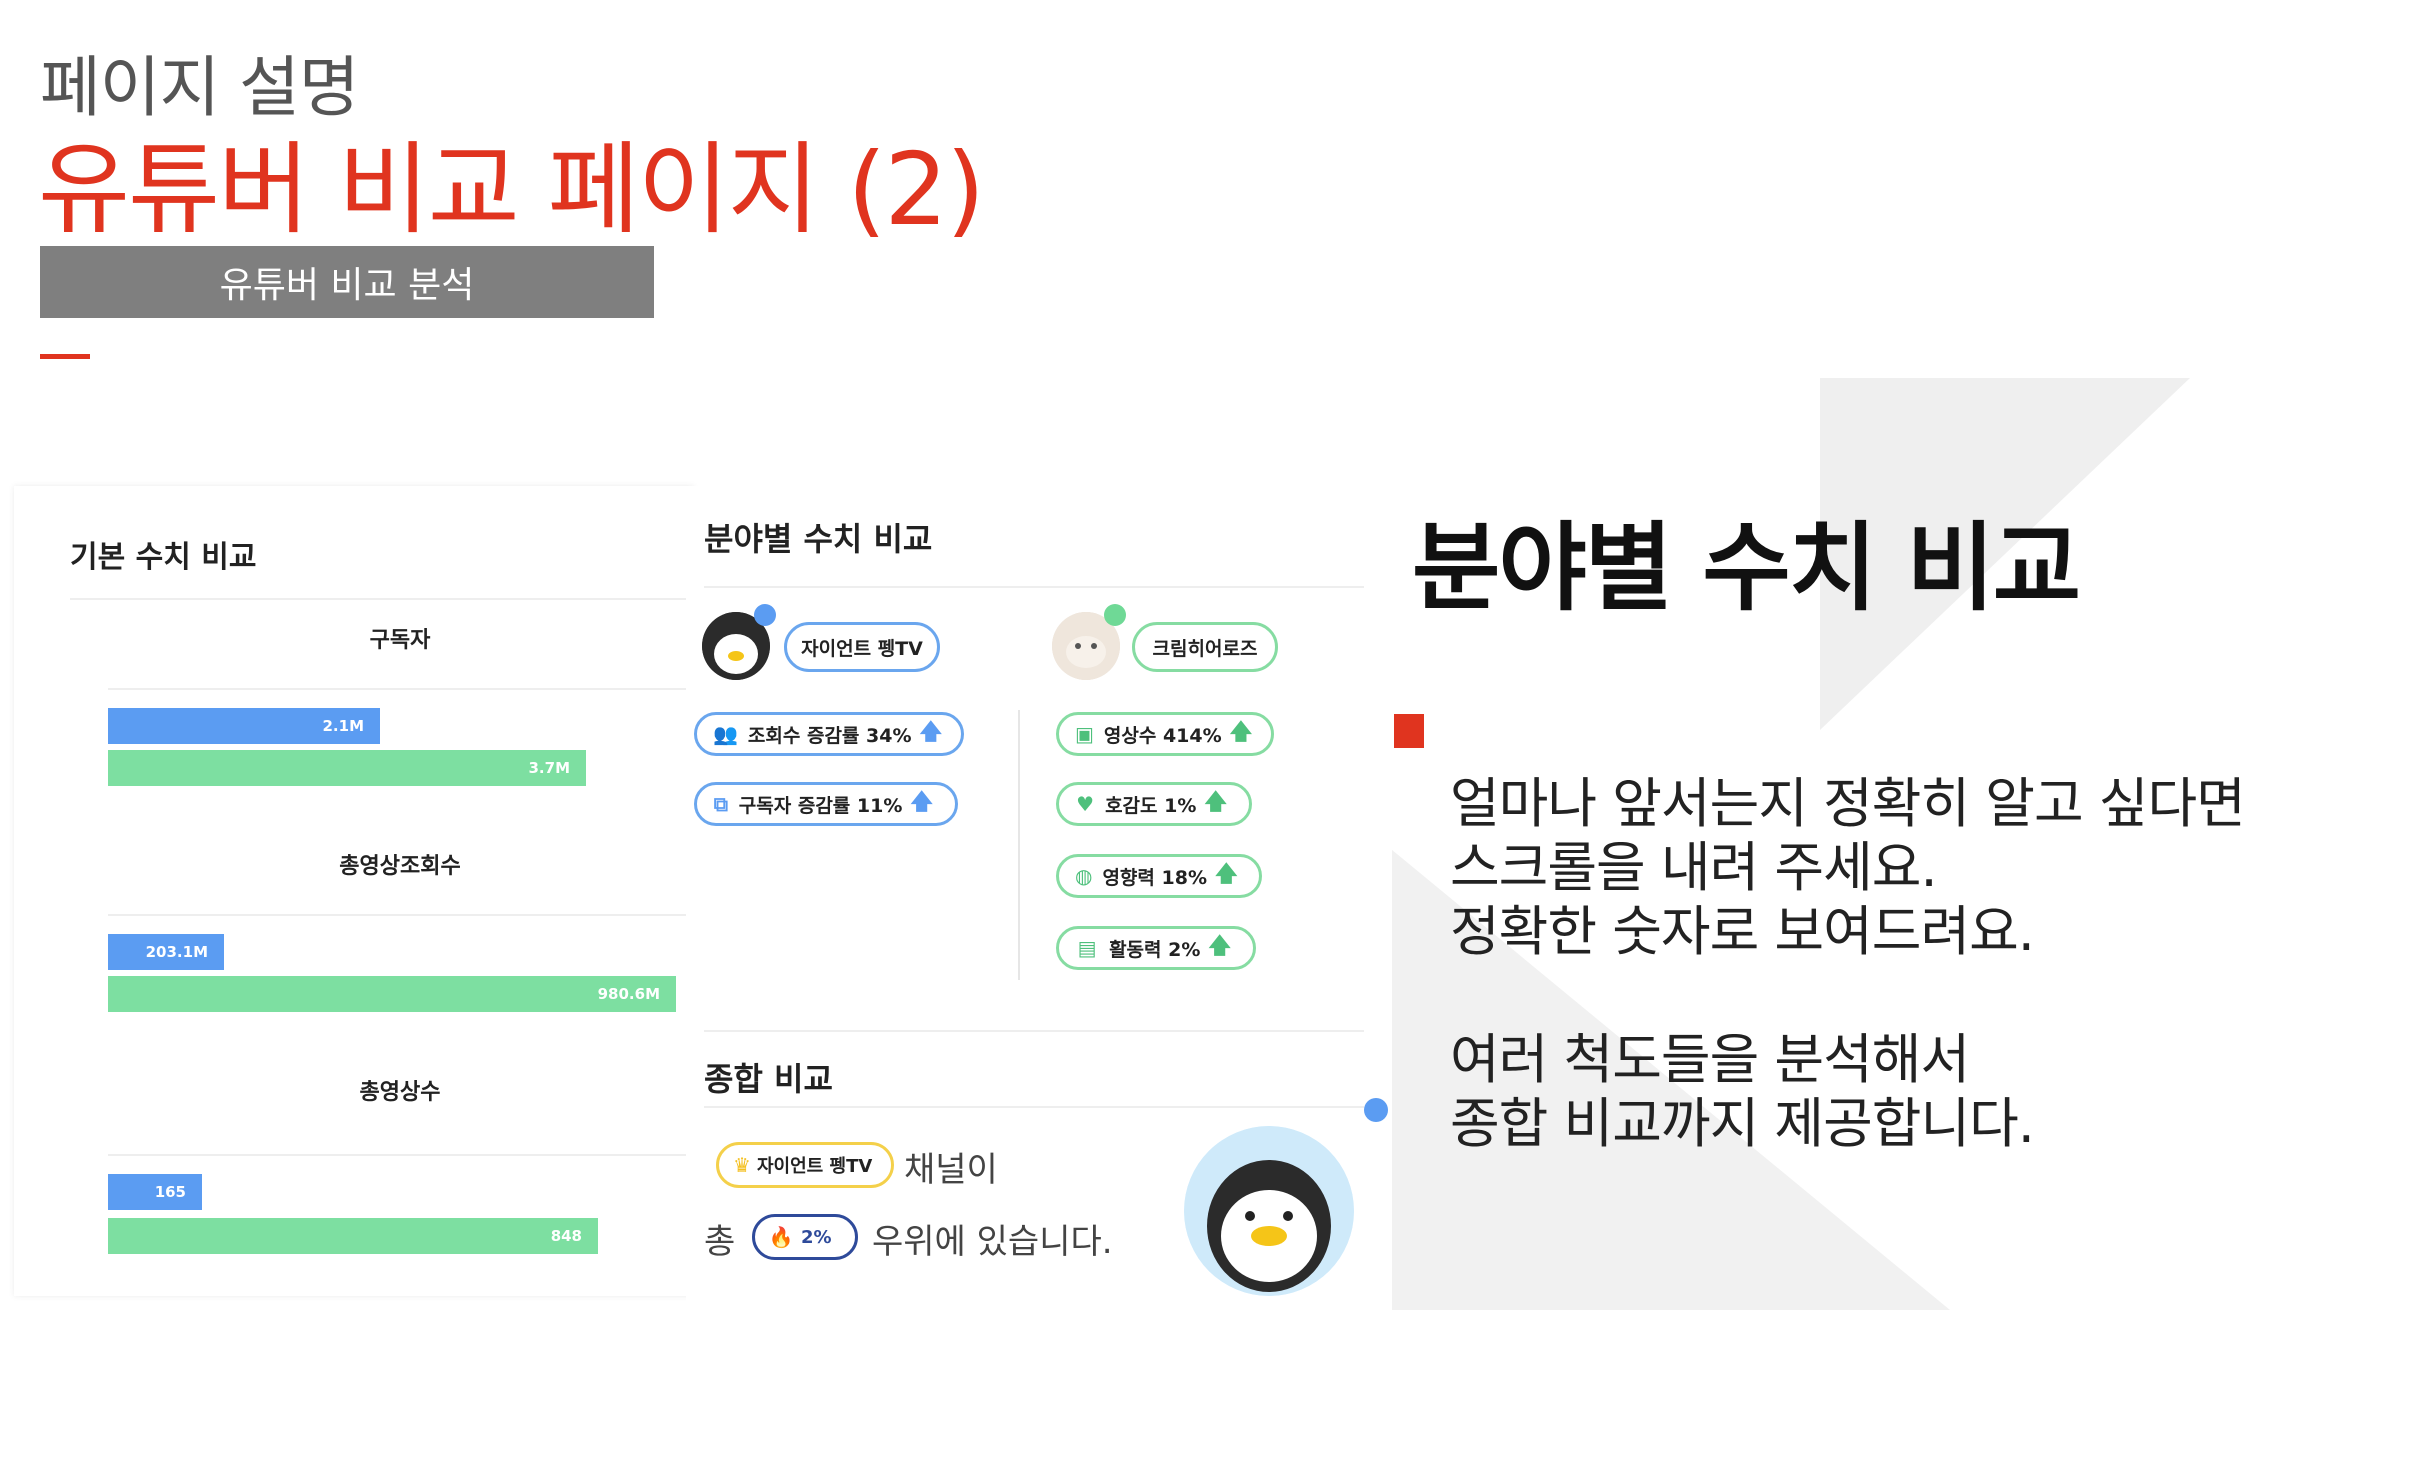  I want to click on rank-value: 2%, so click(816, 1237).